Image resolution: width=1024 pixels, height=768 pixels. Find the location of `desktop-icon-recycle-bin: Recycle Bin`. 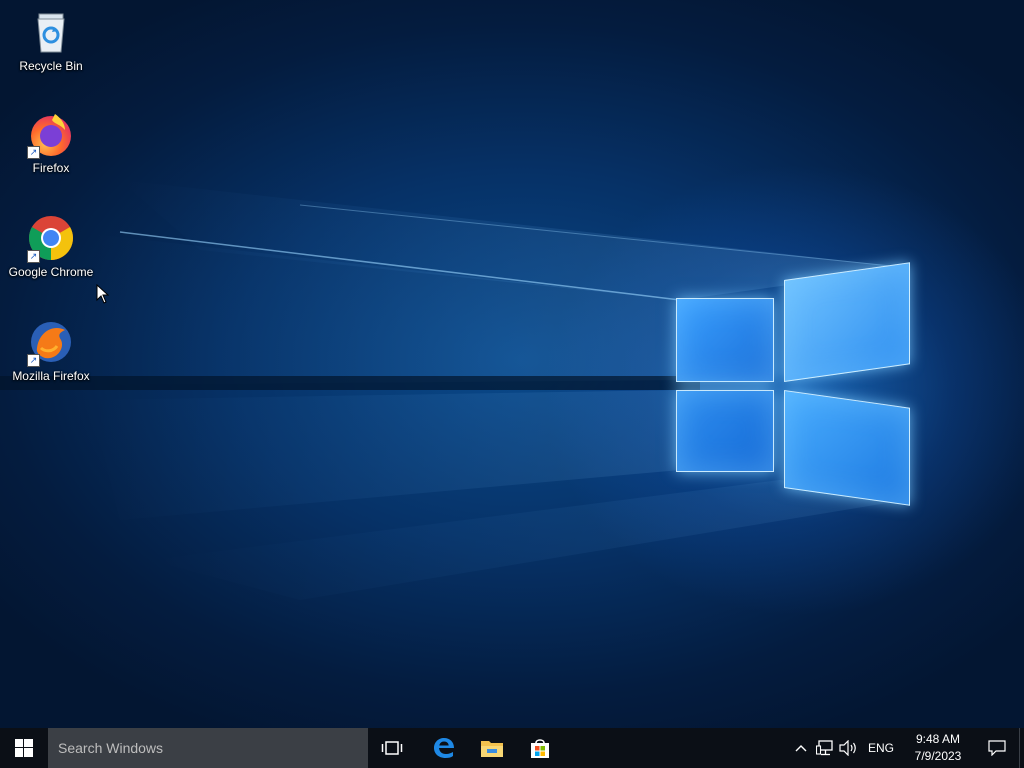

desktop-icon-recycle-bin: Recycle Bin is located at coordinates (51, 40).